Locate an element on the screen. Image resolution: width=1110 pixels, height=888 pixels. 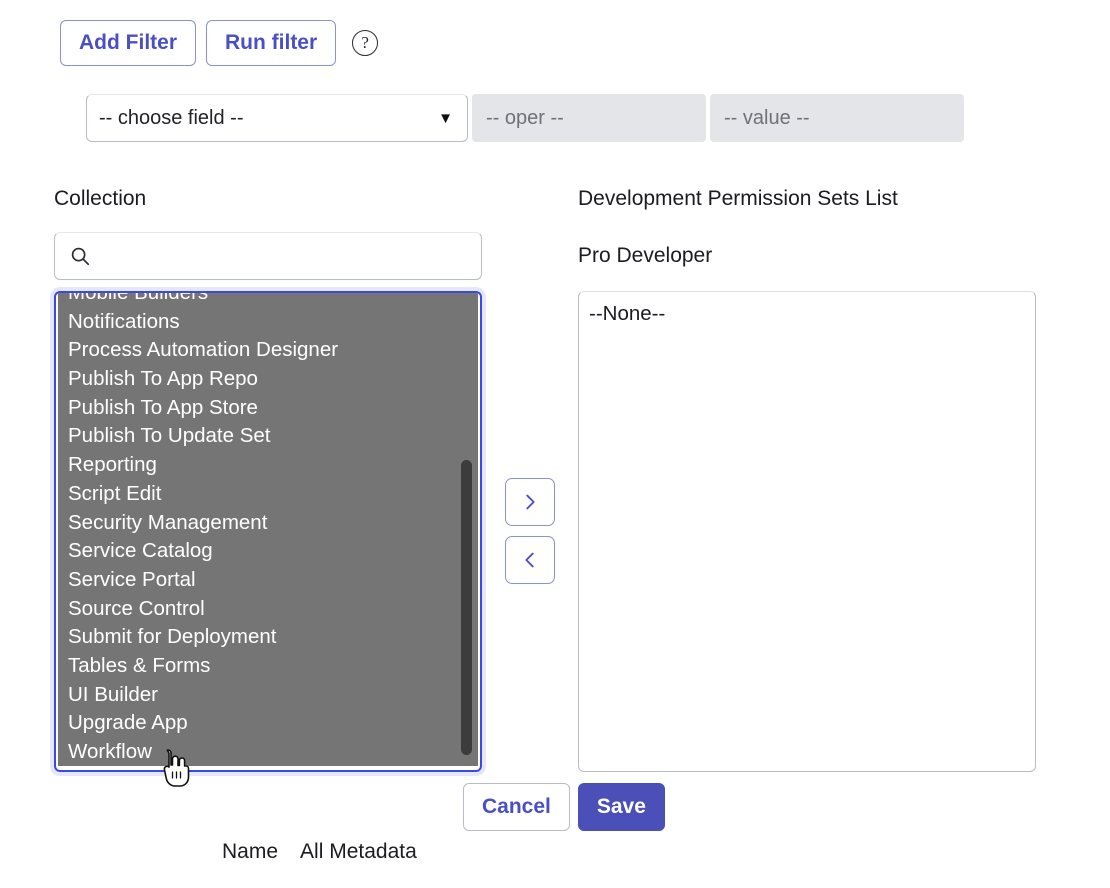
move-right-button is located at coordinates (530, 502).